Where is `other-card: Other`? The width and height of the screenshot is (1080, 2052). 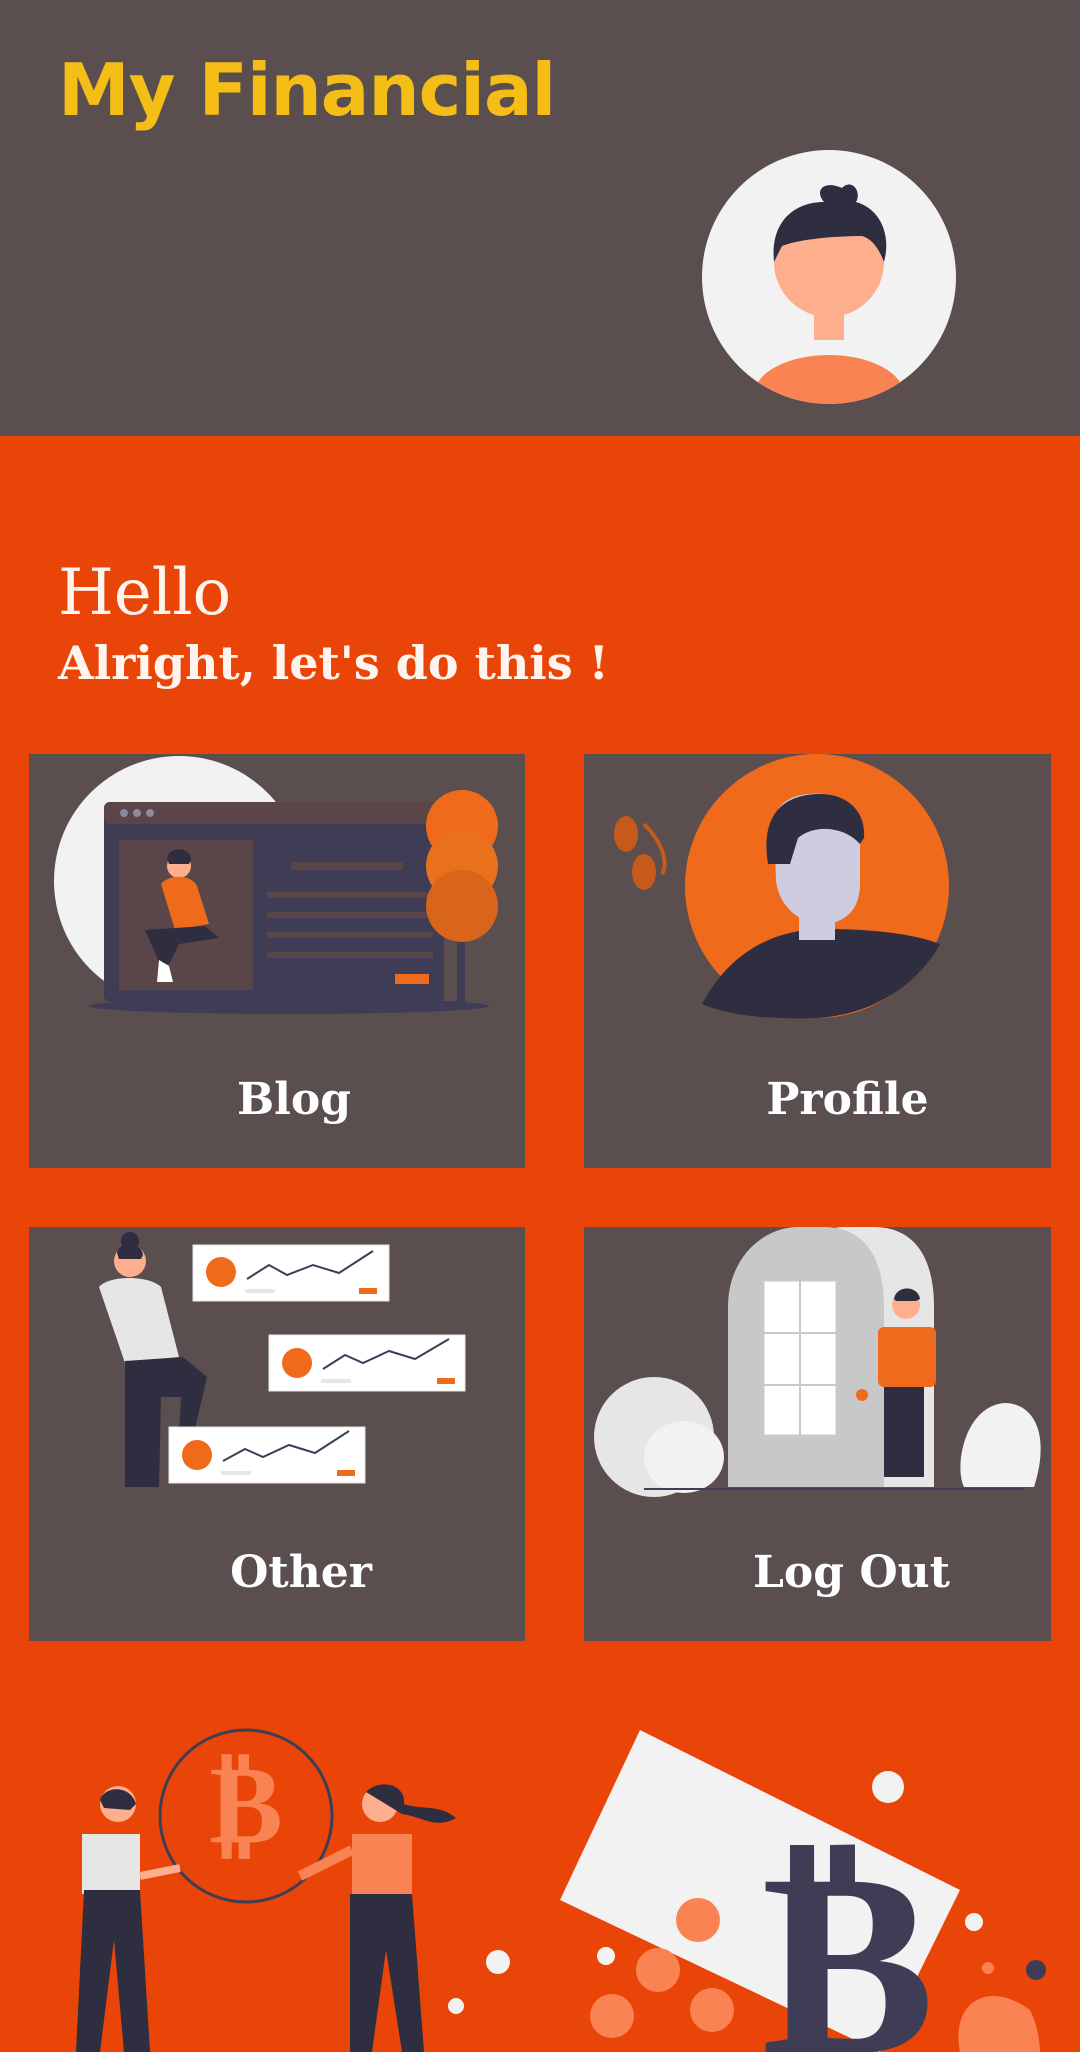 other-card: Other is located at coordinates (277, 1434).